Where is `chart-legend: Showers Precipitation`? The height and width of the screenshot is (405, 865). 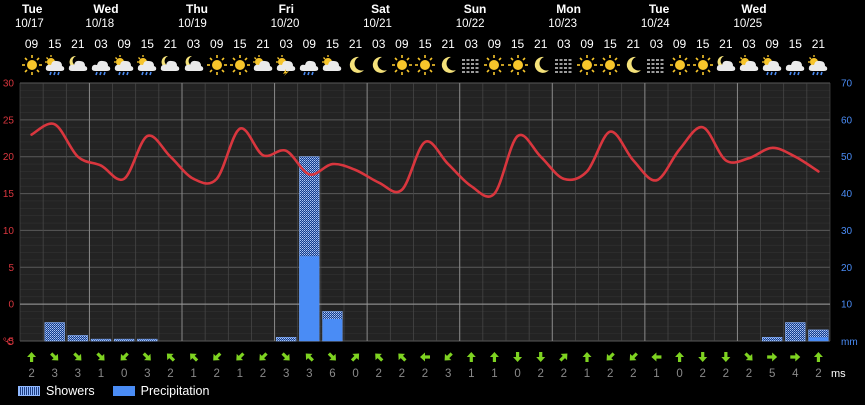
chart-legend: Showers Precipitation is located at coordinates (122, 391).